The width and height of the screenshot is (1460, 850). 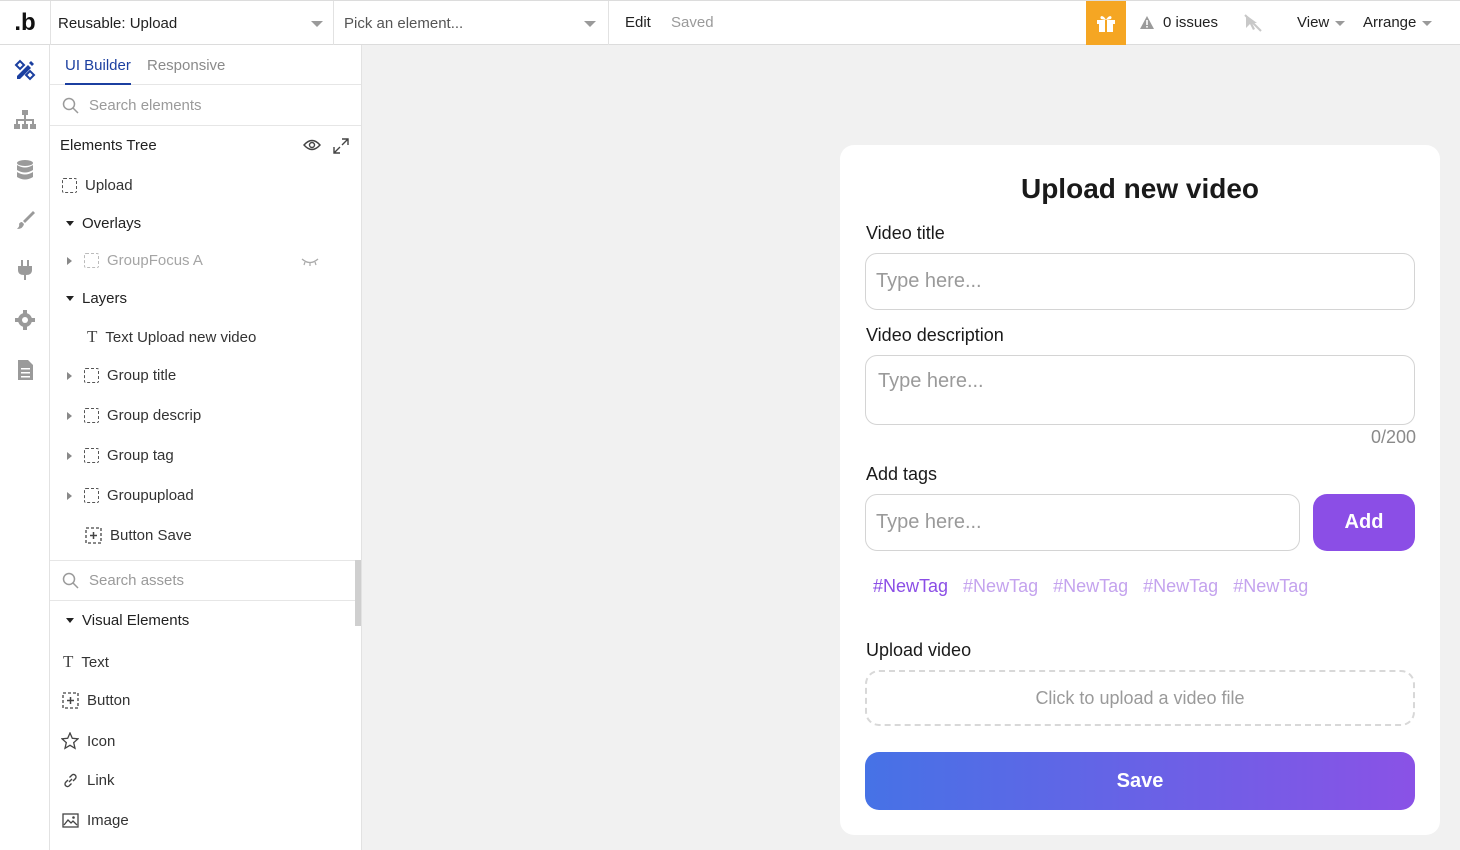 I want to click on settings-tab-button, so click(x=25, y=320).